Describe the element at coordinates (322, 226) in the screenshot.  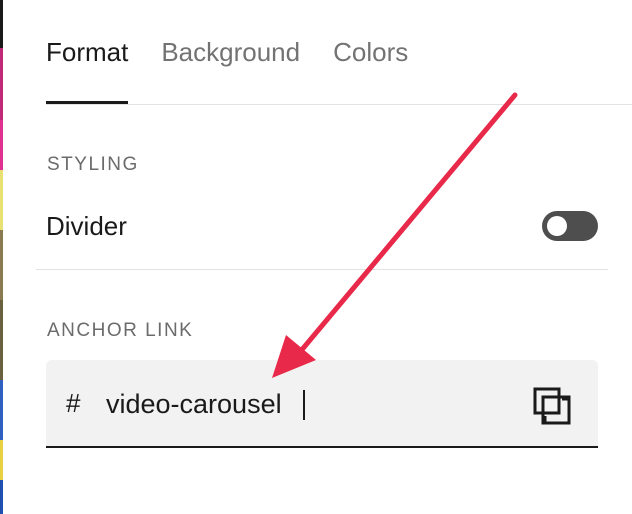
I see `divider-setting-row: Divider` at that location.